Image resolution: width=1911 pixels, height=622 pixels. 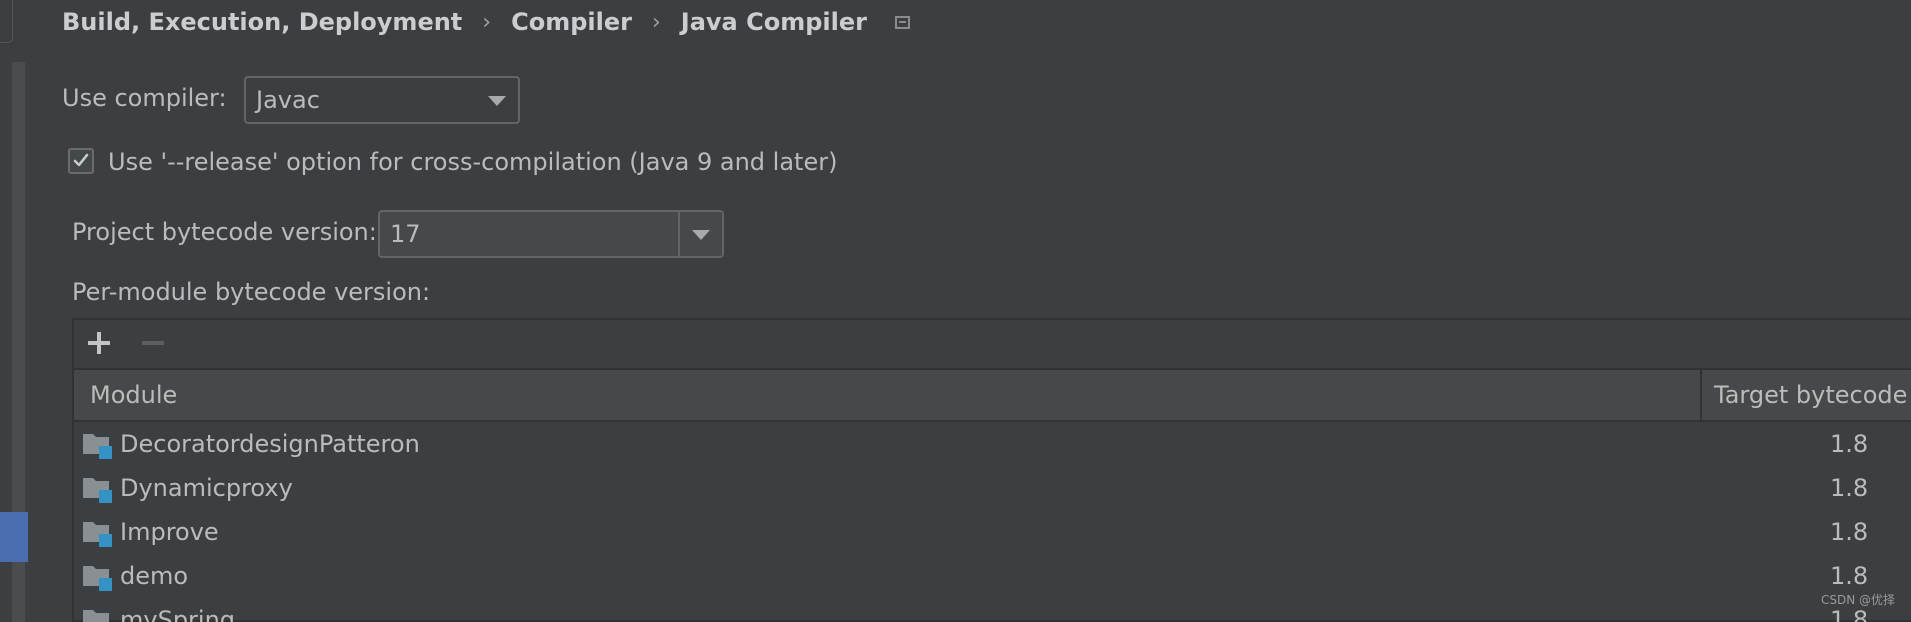 What do you see at coordinates (382, 100) in the screenshot?
I see `compiler-select: Javac` at bounding box center [382, 100].